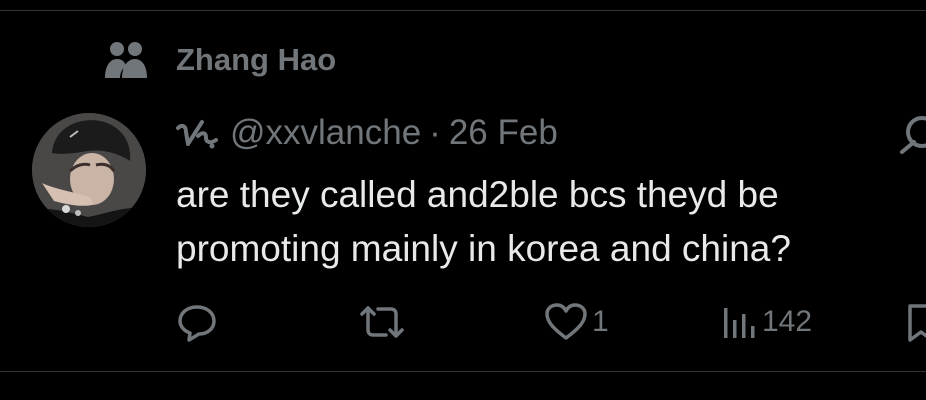 Image resolution: width=926 pixels, height=400 pixels. I want to click on views-count: 142, so click(787, 321).